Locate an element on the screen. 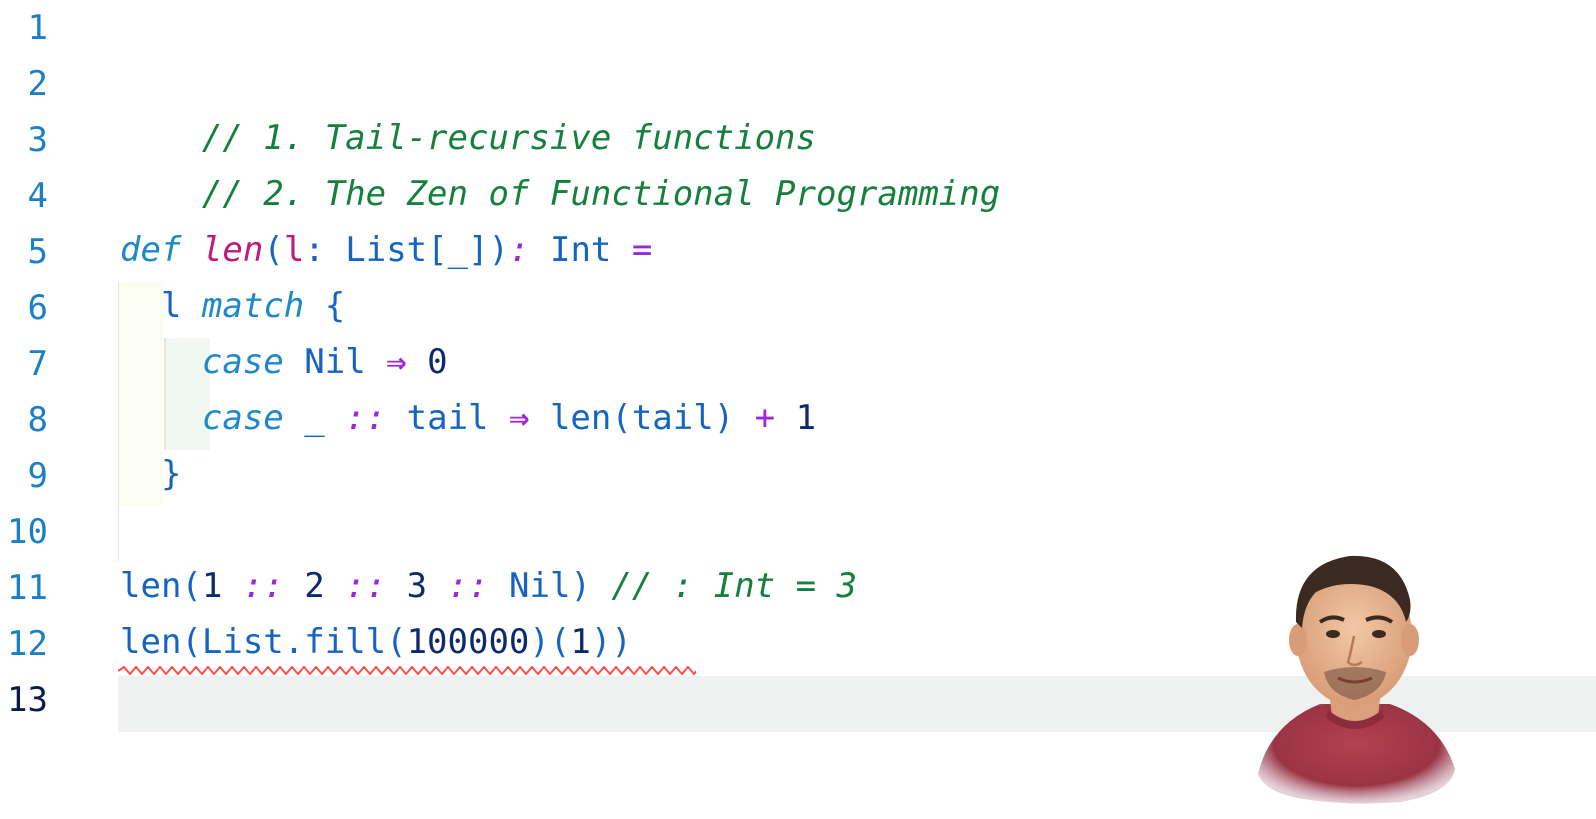 This screenshot has width=1596, height=819. line-number: 6 is located at coordinates (37, 308).